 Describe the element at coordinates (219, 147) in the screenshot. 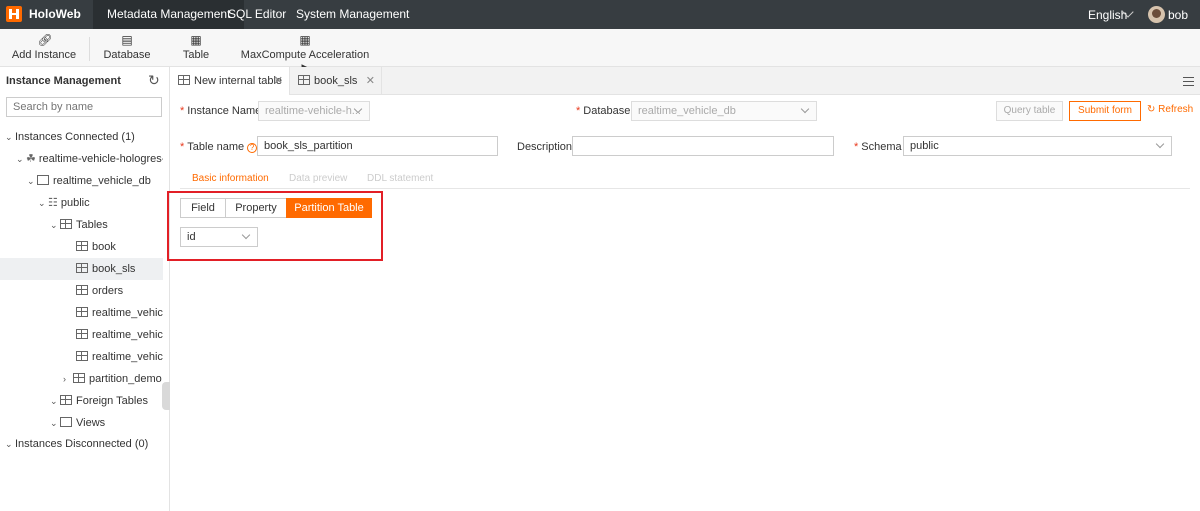

I see `table-name-label: * Table name?` at that location.